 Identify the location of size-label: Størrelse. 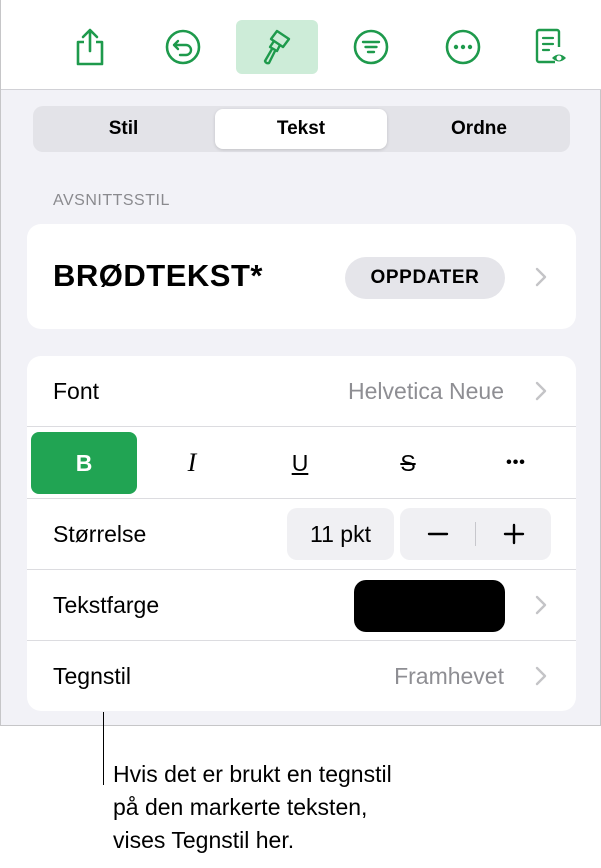
(100, 534).